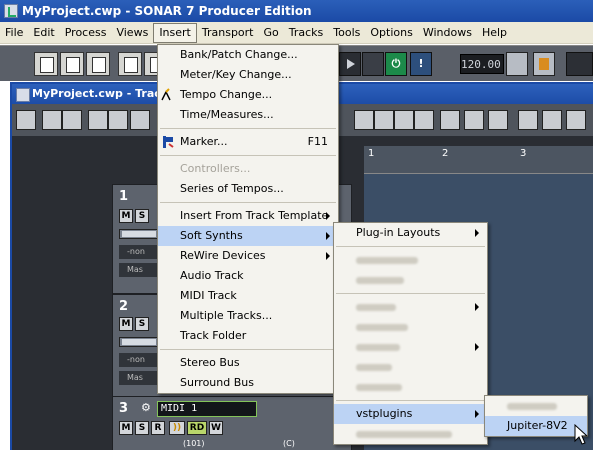 This screenshot has height=450, width=593. I want to click on menu-options: Options, so click(391, 33).